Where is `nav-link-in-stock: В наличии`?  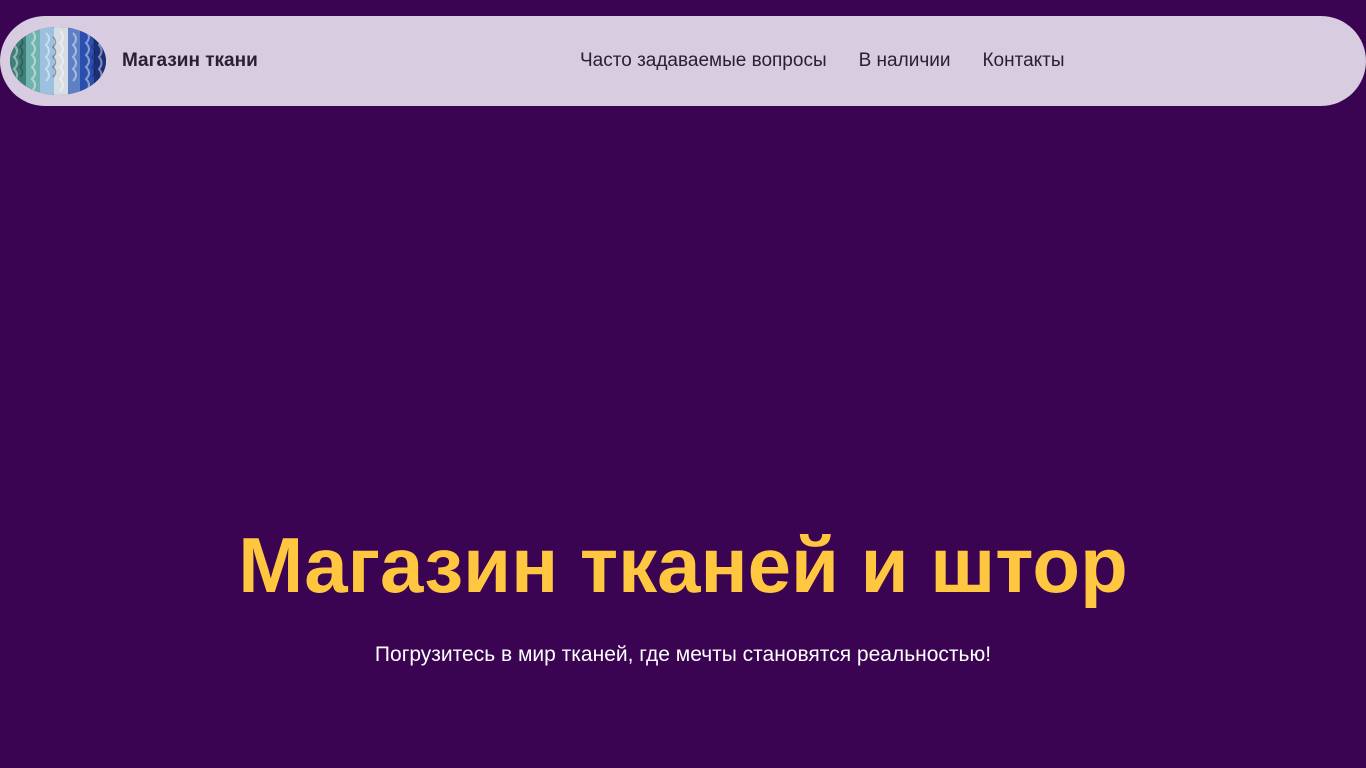 nav-link-in-stock: В наличии is located at coordinates (905, 61).